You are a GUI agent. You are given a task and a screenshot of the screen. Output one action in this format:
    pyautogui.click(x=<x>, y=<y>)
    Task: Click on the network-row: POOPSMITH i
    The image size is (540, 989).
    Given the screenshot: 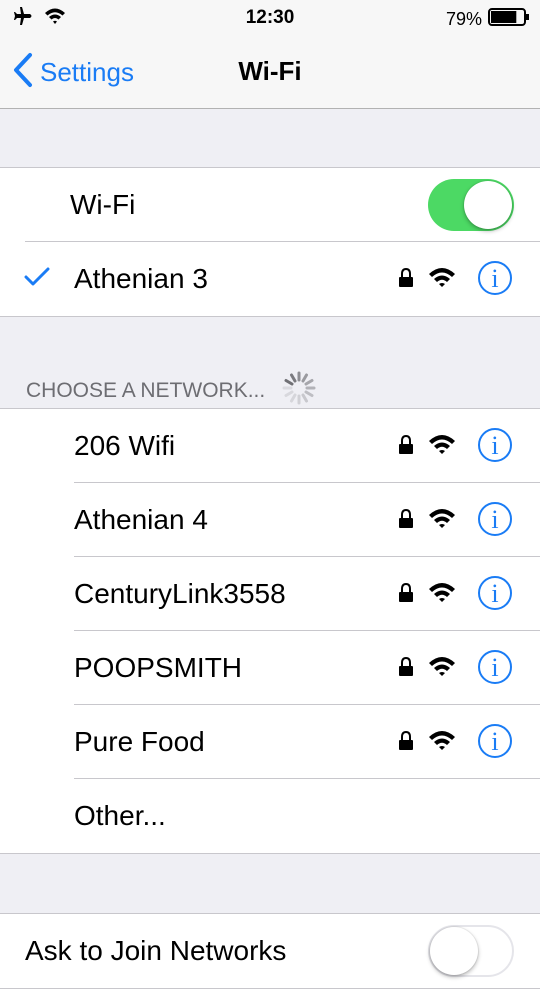 What is the action you would take?
    pyautogui.click(x=270, y=668)
    